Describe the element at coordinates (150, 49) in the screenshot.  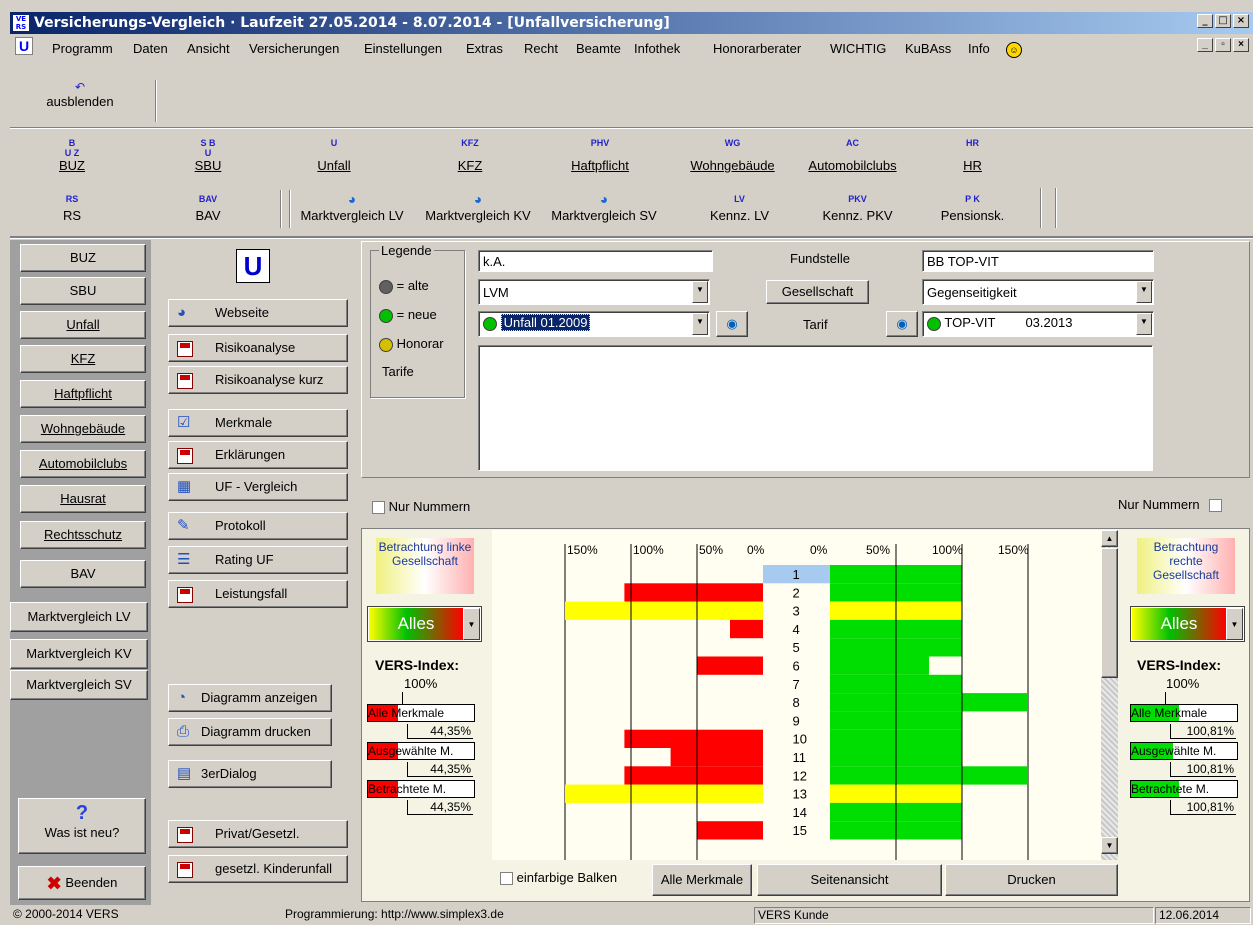
I see `menu-daten: Daten` at that location.